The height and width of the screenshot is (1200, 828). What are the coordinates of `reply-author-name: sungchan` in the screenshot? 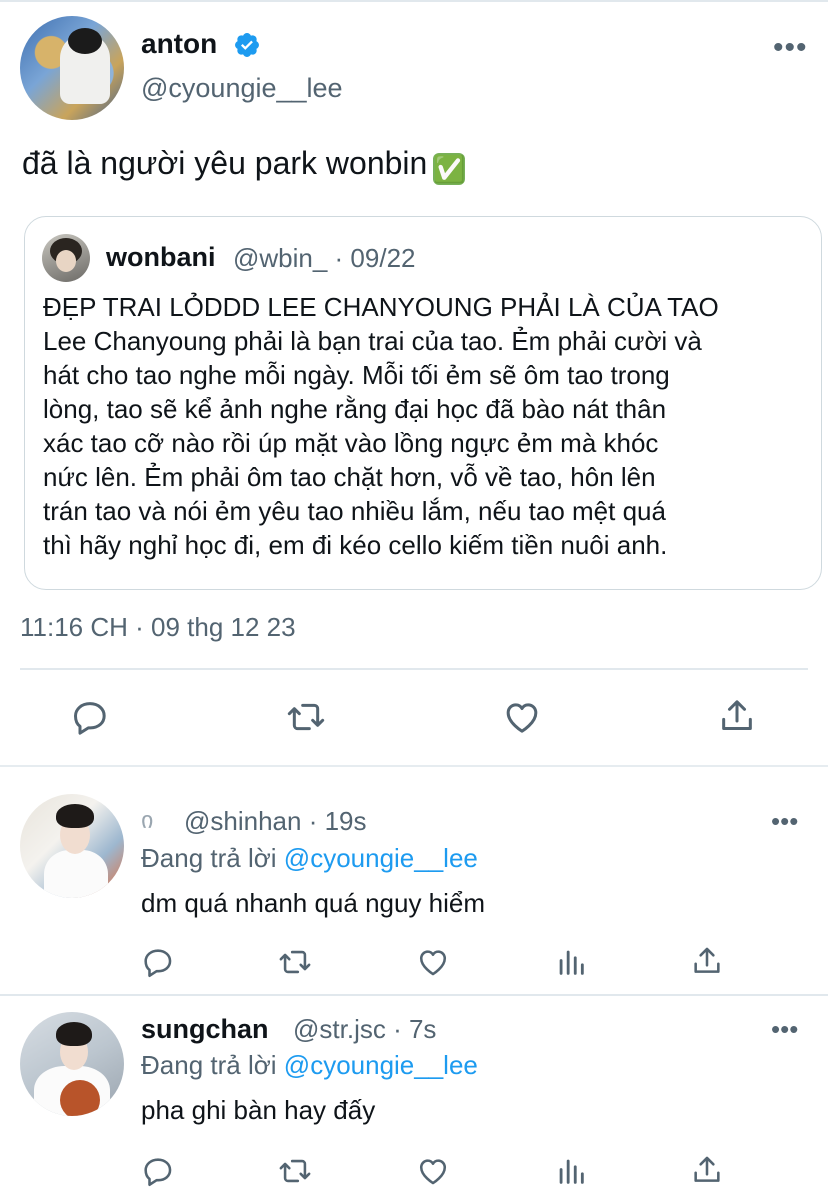 It's located at (205, 1029).